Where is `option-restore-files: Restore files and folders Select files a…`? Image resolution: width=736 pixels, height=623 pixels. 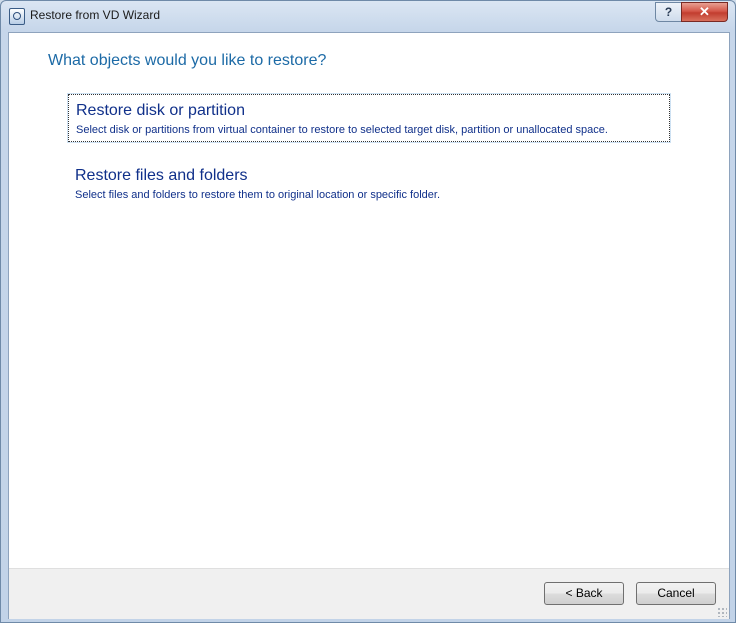
option-restore-files: Restore files and folders Select files a… is located at coordinates (368, 183).